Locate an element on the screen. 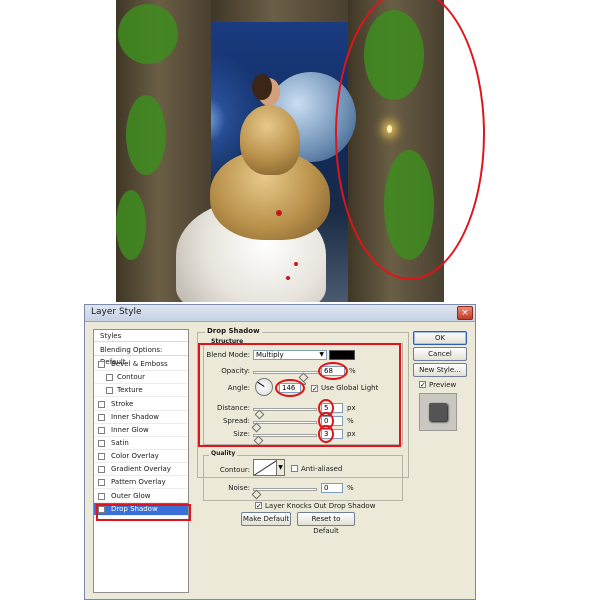 The height and width of the screenshot is (600, 600). style-item-color-overlay: Color Overlay is located at coordinates (141, 456).